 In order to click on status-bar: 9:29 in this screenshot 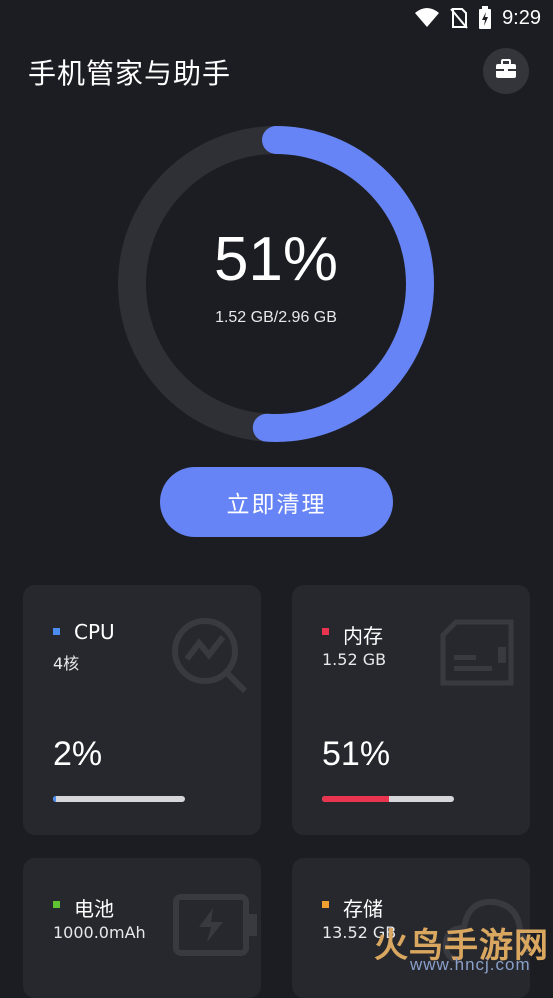, I will do `click(276, 19)`.